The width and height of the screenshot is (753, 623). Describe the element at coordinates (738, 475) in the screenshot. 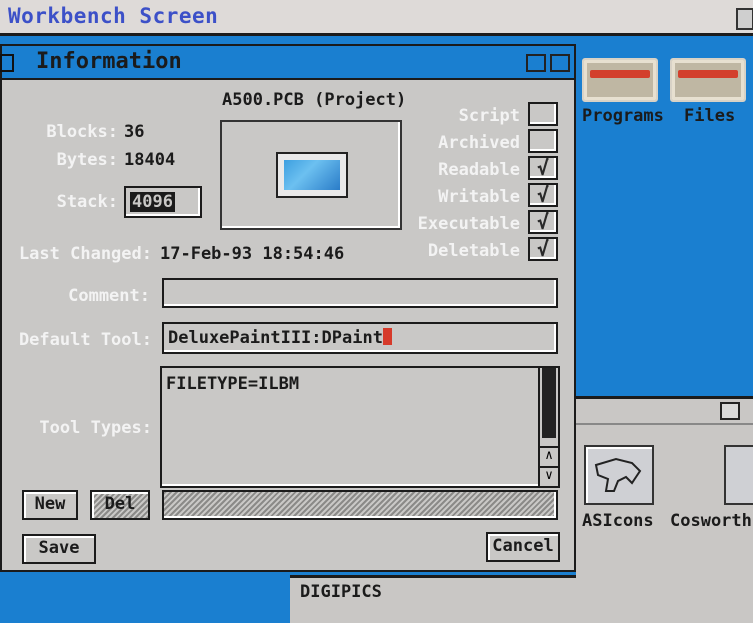

I see `cosworth-icon` at that location.